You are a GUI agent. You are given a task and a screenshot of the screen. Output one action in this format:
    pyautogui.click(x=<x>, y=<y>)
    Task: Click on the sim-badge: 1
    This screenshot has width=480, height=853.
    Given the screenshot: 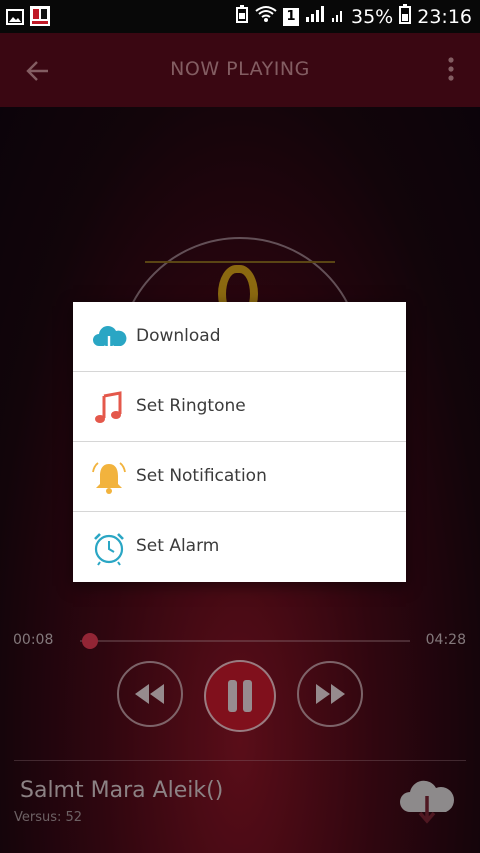 What is the action you would take?
    pyautogui.click(x=291, y=16)
    